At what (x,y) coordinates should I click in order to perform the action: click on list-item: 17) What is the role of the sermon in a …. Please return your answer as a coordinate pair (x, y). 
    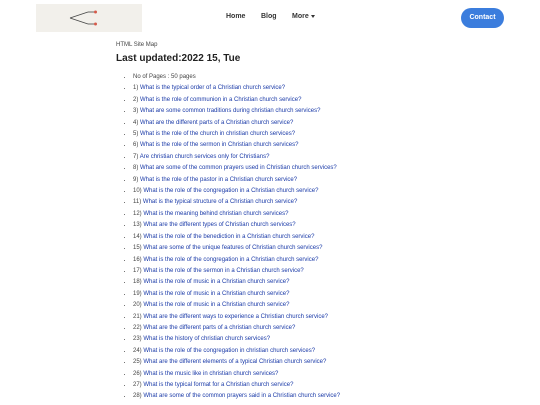
    Looking at the image, I should click on (314, 271).